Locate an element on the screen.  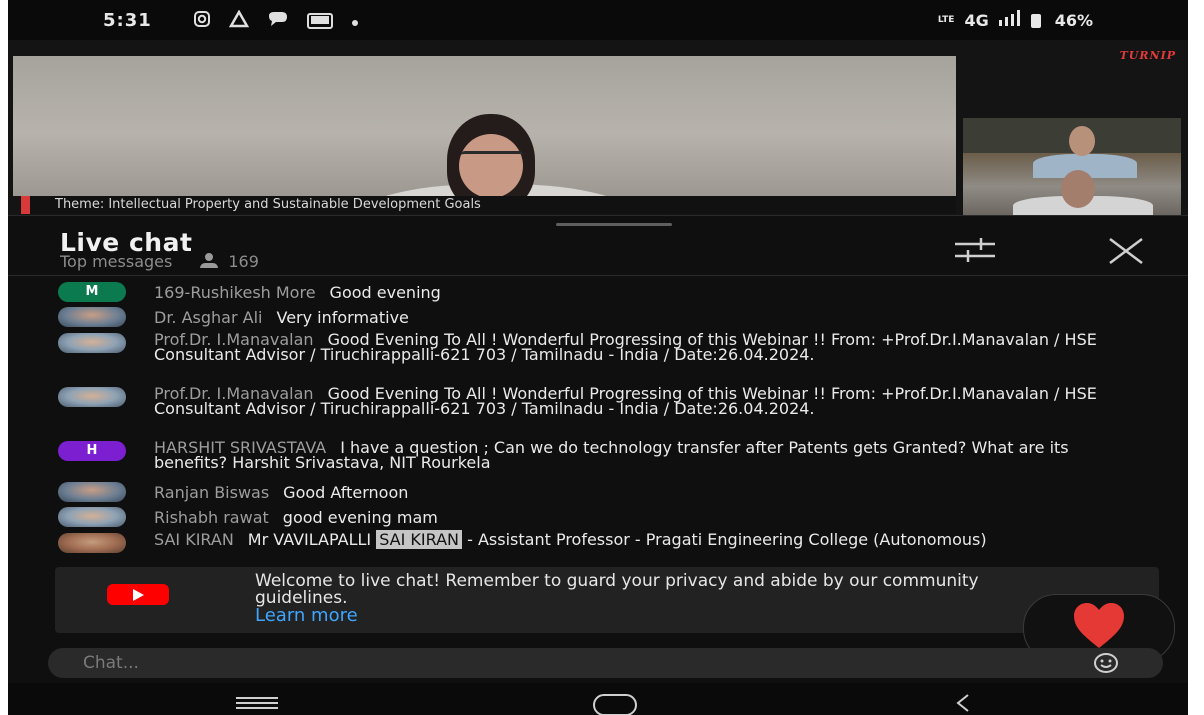
participant-2-head is located at coordinates (1078, 189).